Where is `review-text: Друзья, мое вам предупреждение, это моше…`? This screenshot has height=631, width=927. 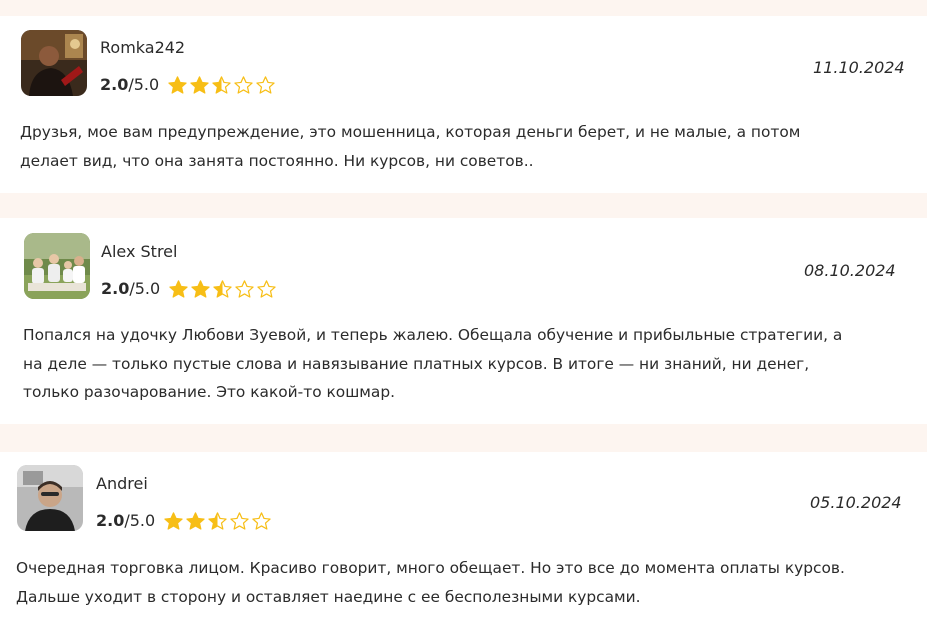 review-text: Друзья, мое вам предупреждение, это моше… is located at coordinates (410, 146).